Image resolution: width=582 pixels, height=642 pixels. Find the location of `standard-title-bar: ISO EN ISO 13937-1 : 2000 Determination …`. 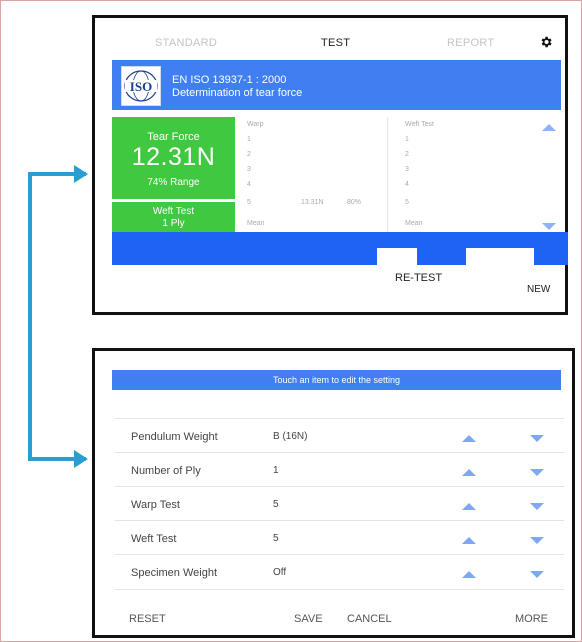

standard-title-bar: ISO EN ISO 13937-1 : 2000 Determination … is located at coordinates (336, 85).